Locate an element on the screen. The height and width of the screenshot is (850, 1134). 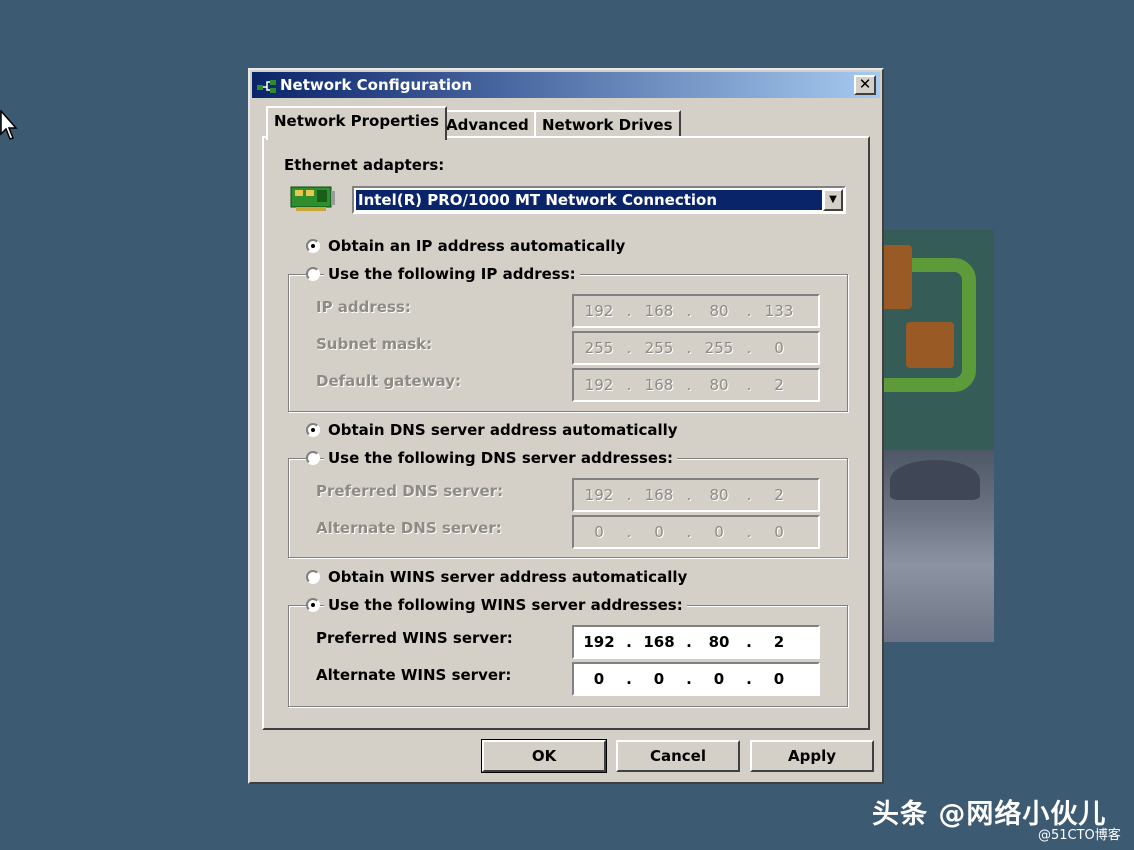
ok-button: OK is located at coordinates (544, 756).